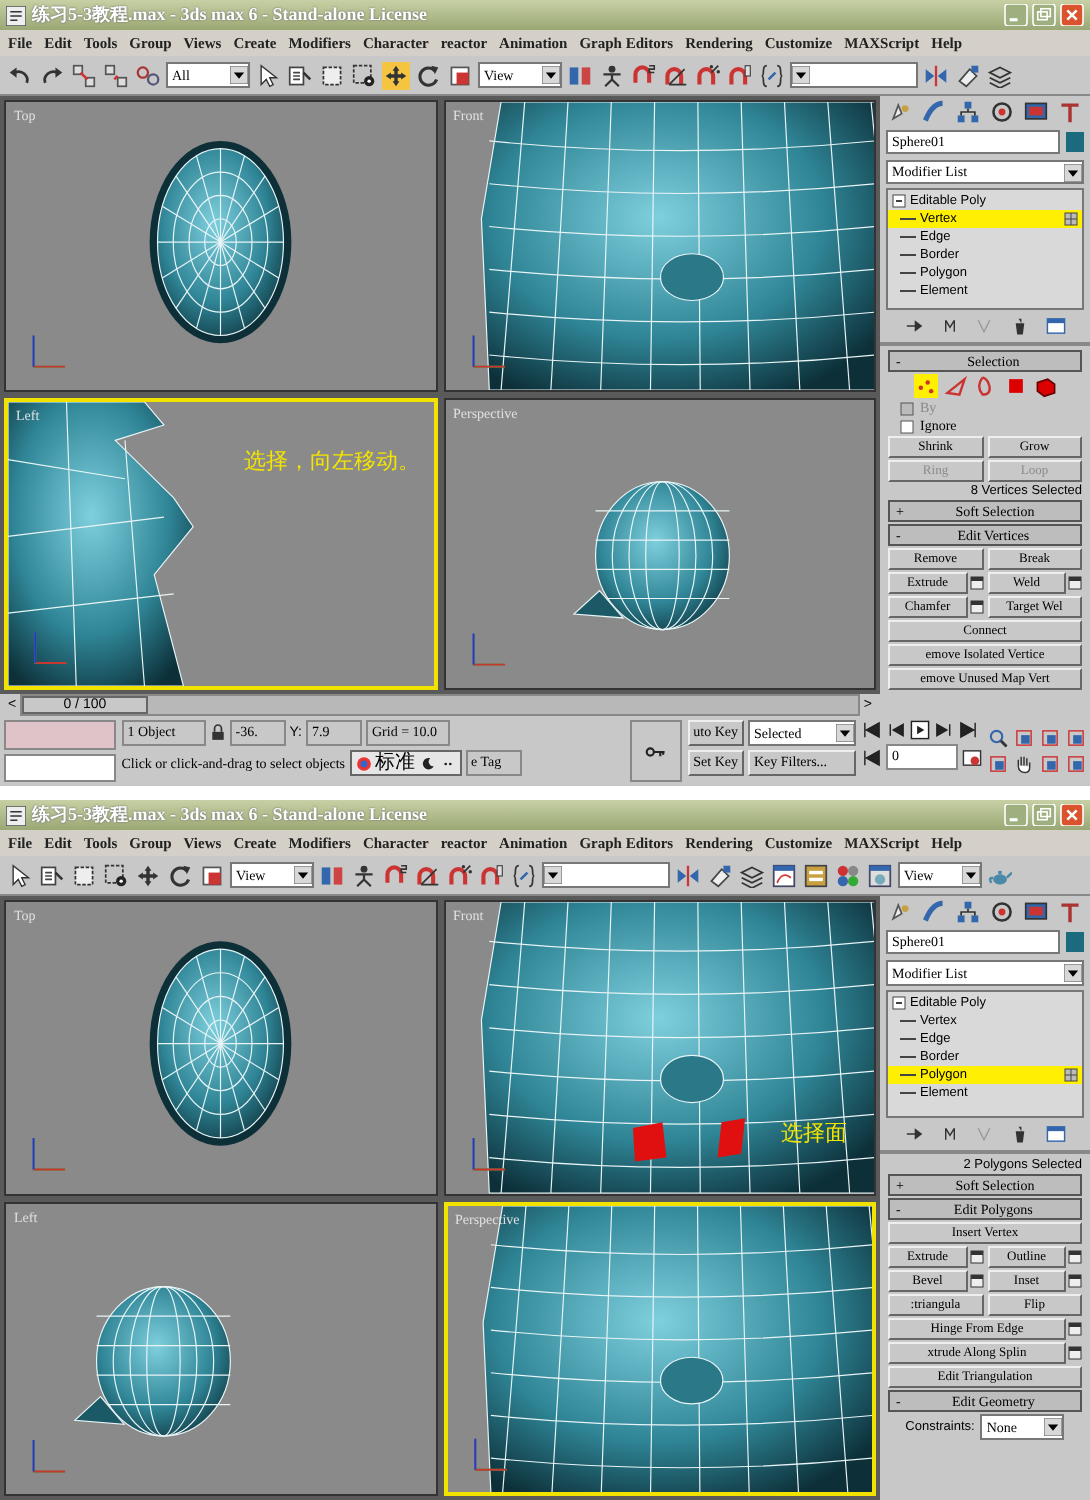  Describe the element at coordinates (880, 875) in the screenshot. I see `render-scene-icon` at that location.